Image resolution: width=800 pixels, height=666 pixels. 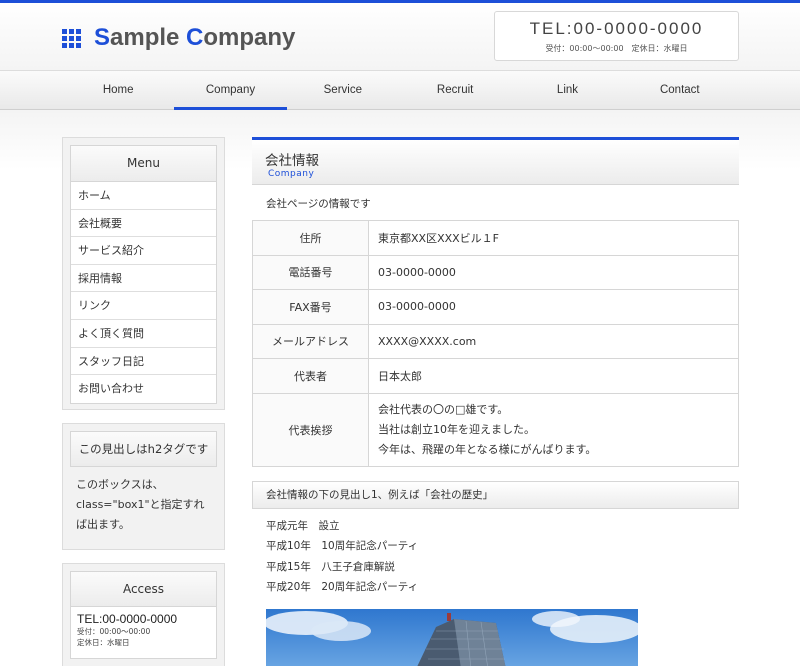 I want to click on sidebar-item-faq: よく頂く質問, so click(x=143, y=334).